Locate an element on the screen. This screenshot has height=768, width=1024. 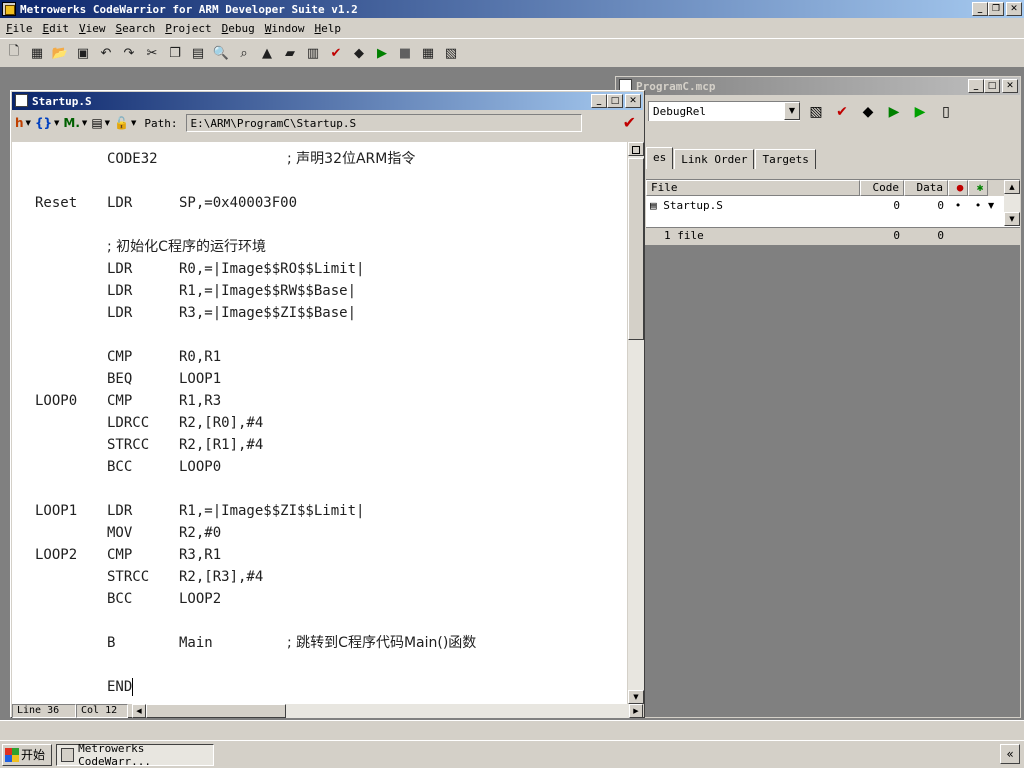
menu-view: View is located at coordinates (92, 28).